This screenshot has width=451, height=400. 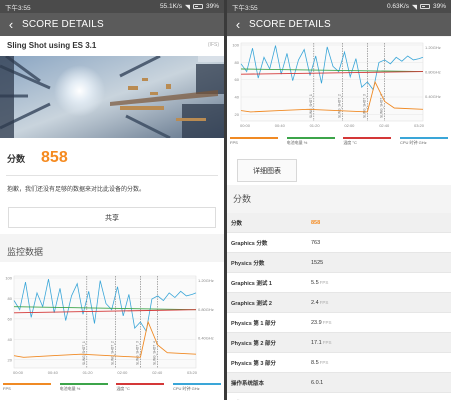 I want to click on legend-label: CPU 时钟 GHz, so click(x=186, y=388).